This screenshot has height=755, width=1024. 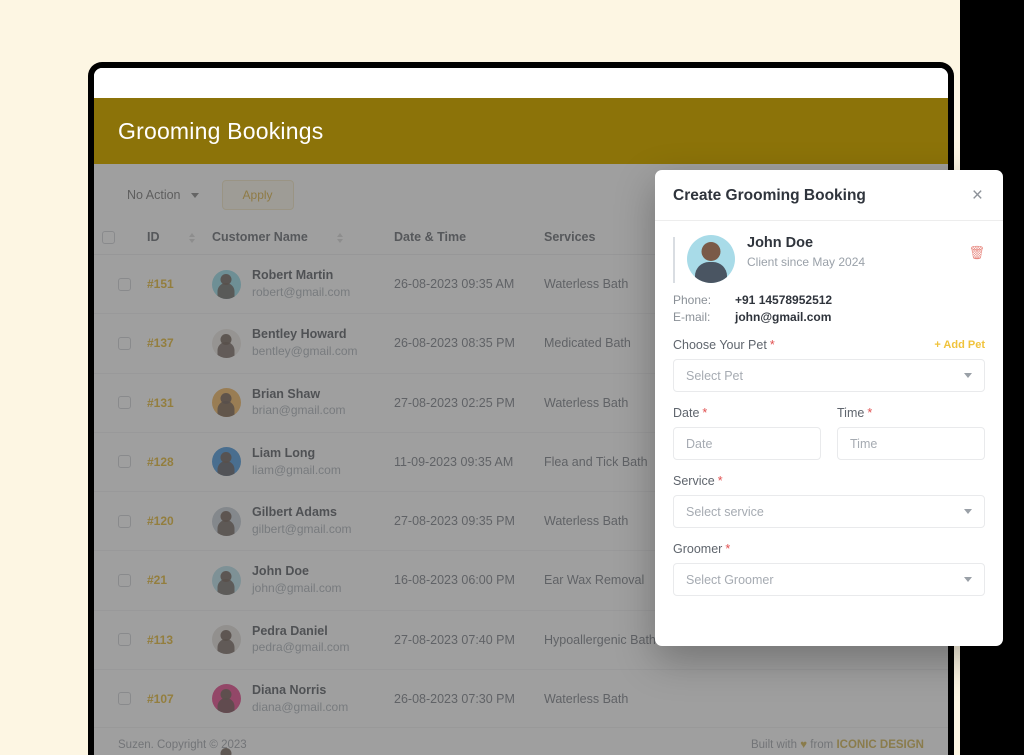 I want to click on service-select-value: Select service, so click(x=725, y=511).